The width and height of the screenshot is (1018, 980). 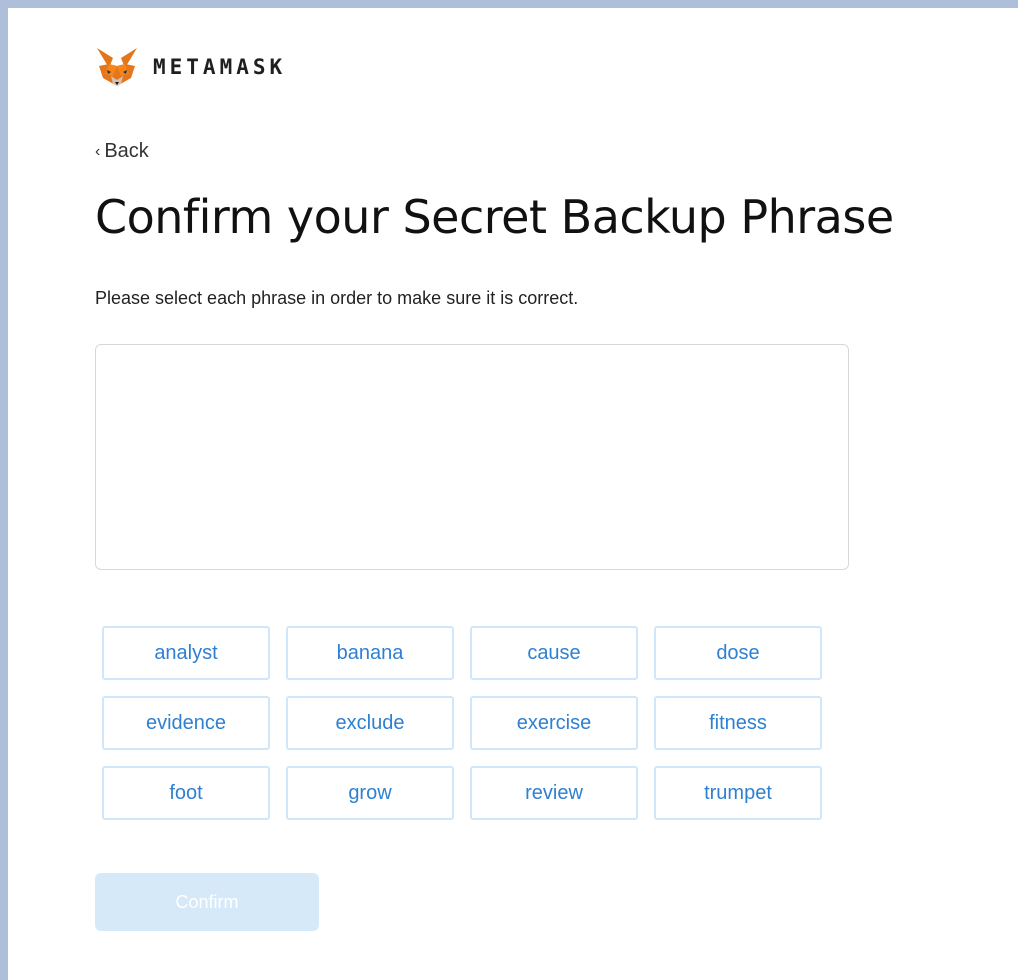 I want to click on word-button: trumpet, so click(x=738, y=793).